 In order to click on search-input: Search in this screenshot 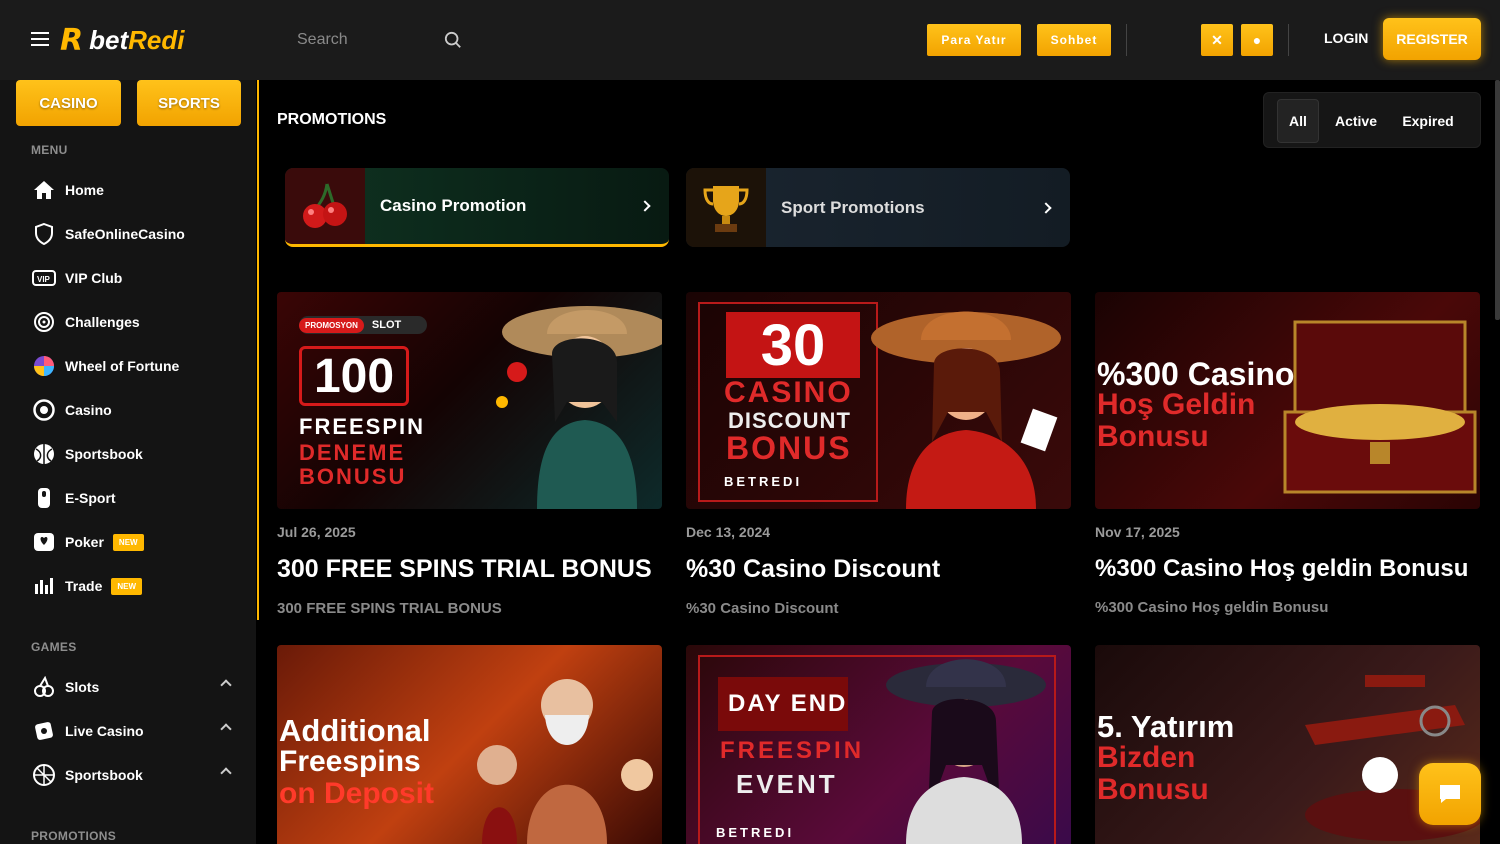, I will do `click(379, 40)`.